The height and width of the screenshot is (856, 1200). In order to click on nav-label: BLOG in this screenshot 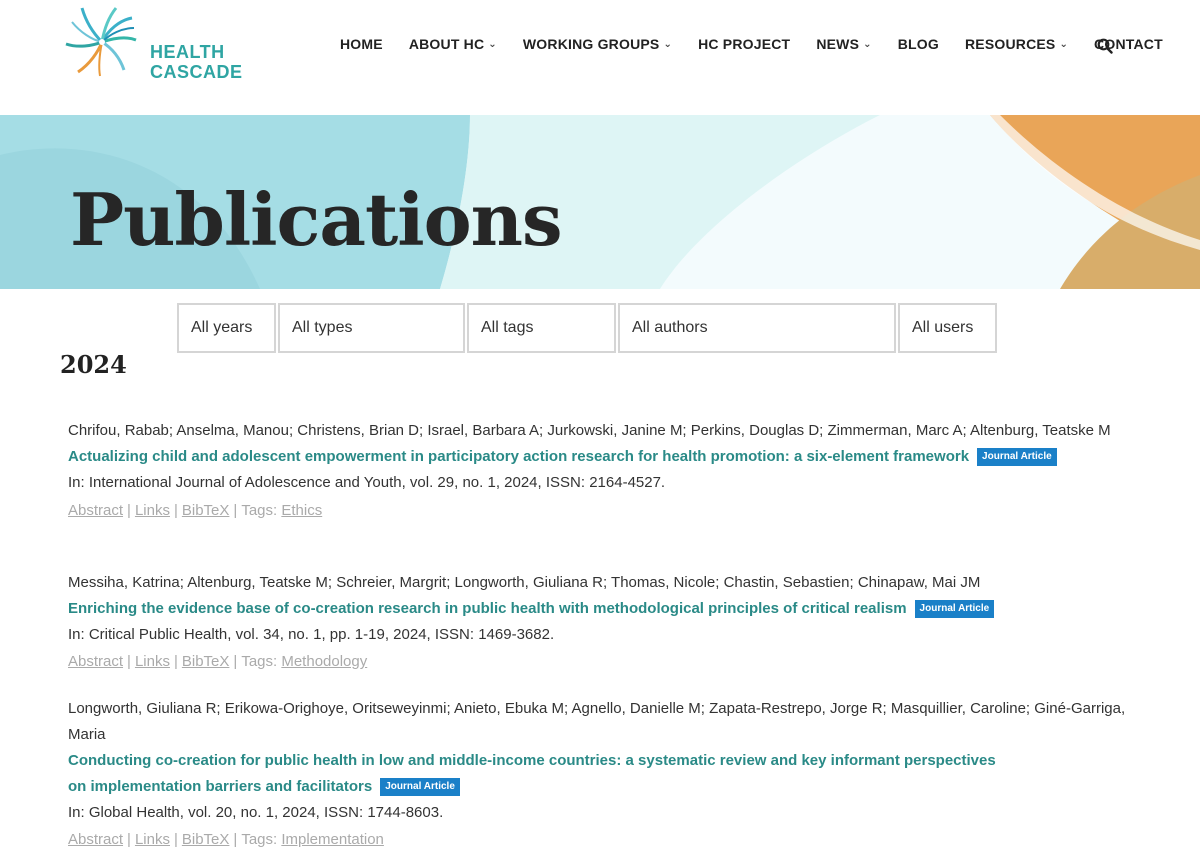, I will do `click(918, 44)`.